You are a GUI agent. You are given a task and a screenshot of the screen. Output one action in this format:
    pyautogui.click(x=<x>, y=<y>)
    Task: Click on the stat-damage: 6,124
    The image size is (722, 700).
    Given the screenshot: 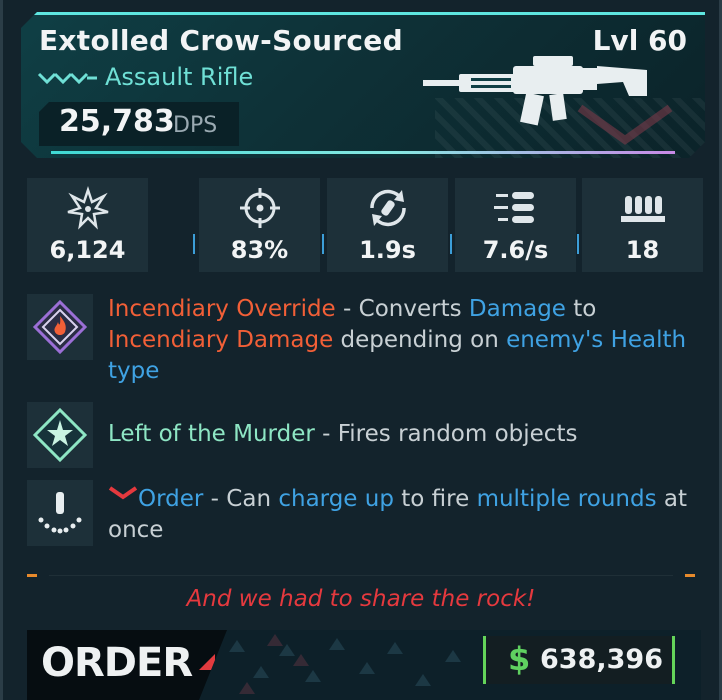 What is the action you would take?
    pyautogui.click(x=87, y=225)
    